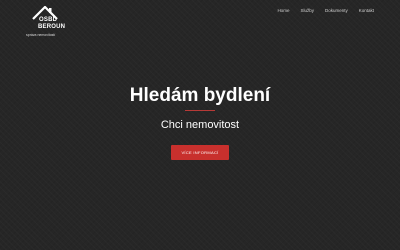 This screenshot has height=250, width=400. Describe the element at coordinates (307, 11) in the screenshot. I see `nav-item-services: Služby` at that location.